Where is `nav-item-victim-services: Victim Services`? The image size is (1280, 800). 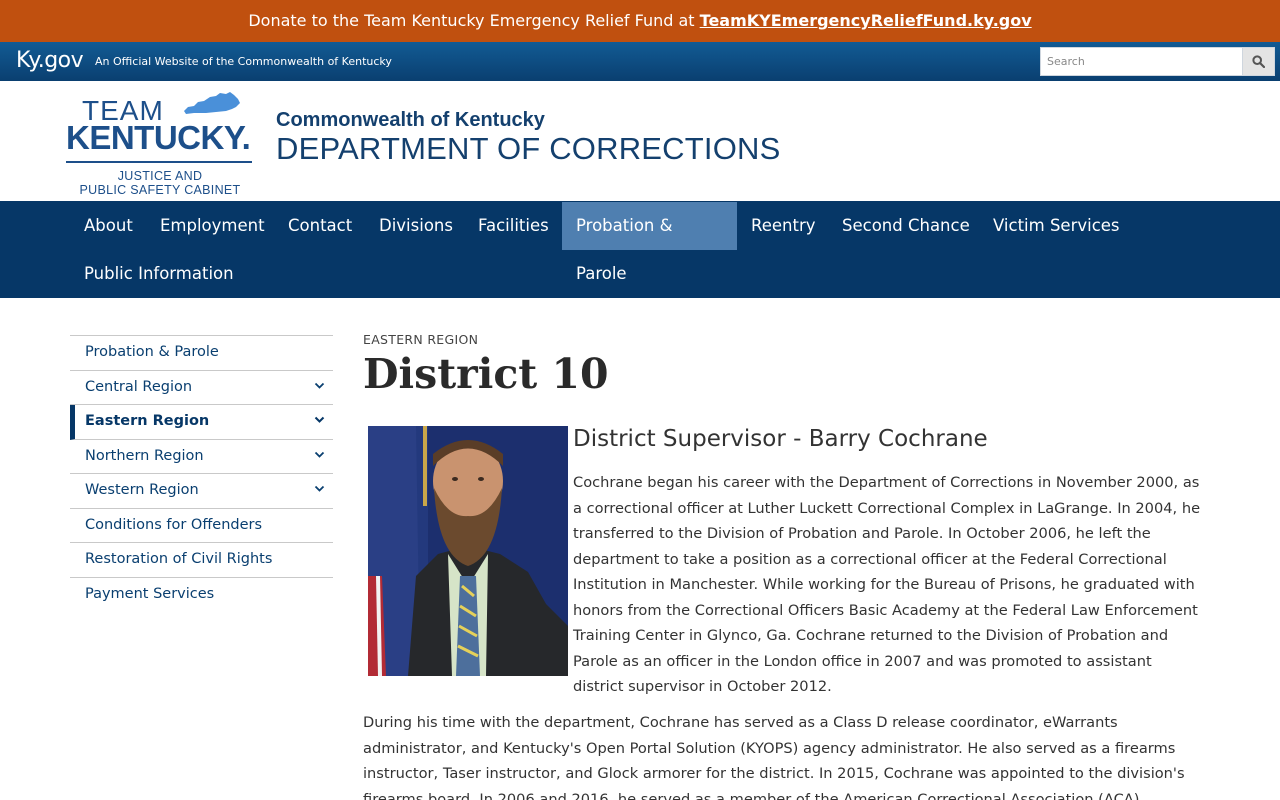
nav-item-victim-services: Victim Services is located at coordinates (1056, 226).